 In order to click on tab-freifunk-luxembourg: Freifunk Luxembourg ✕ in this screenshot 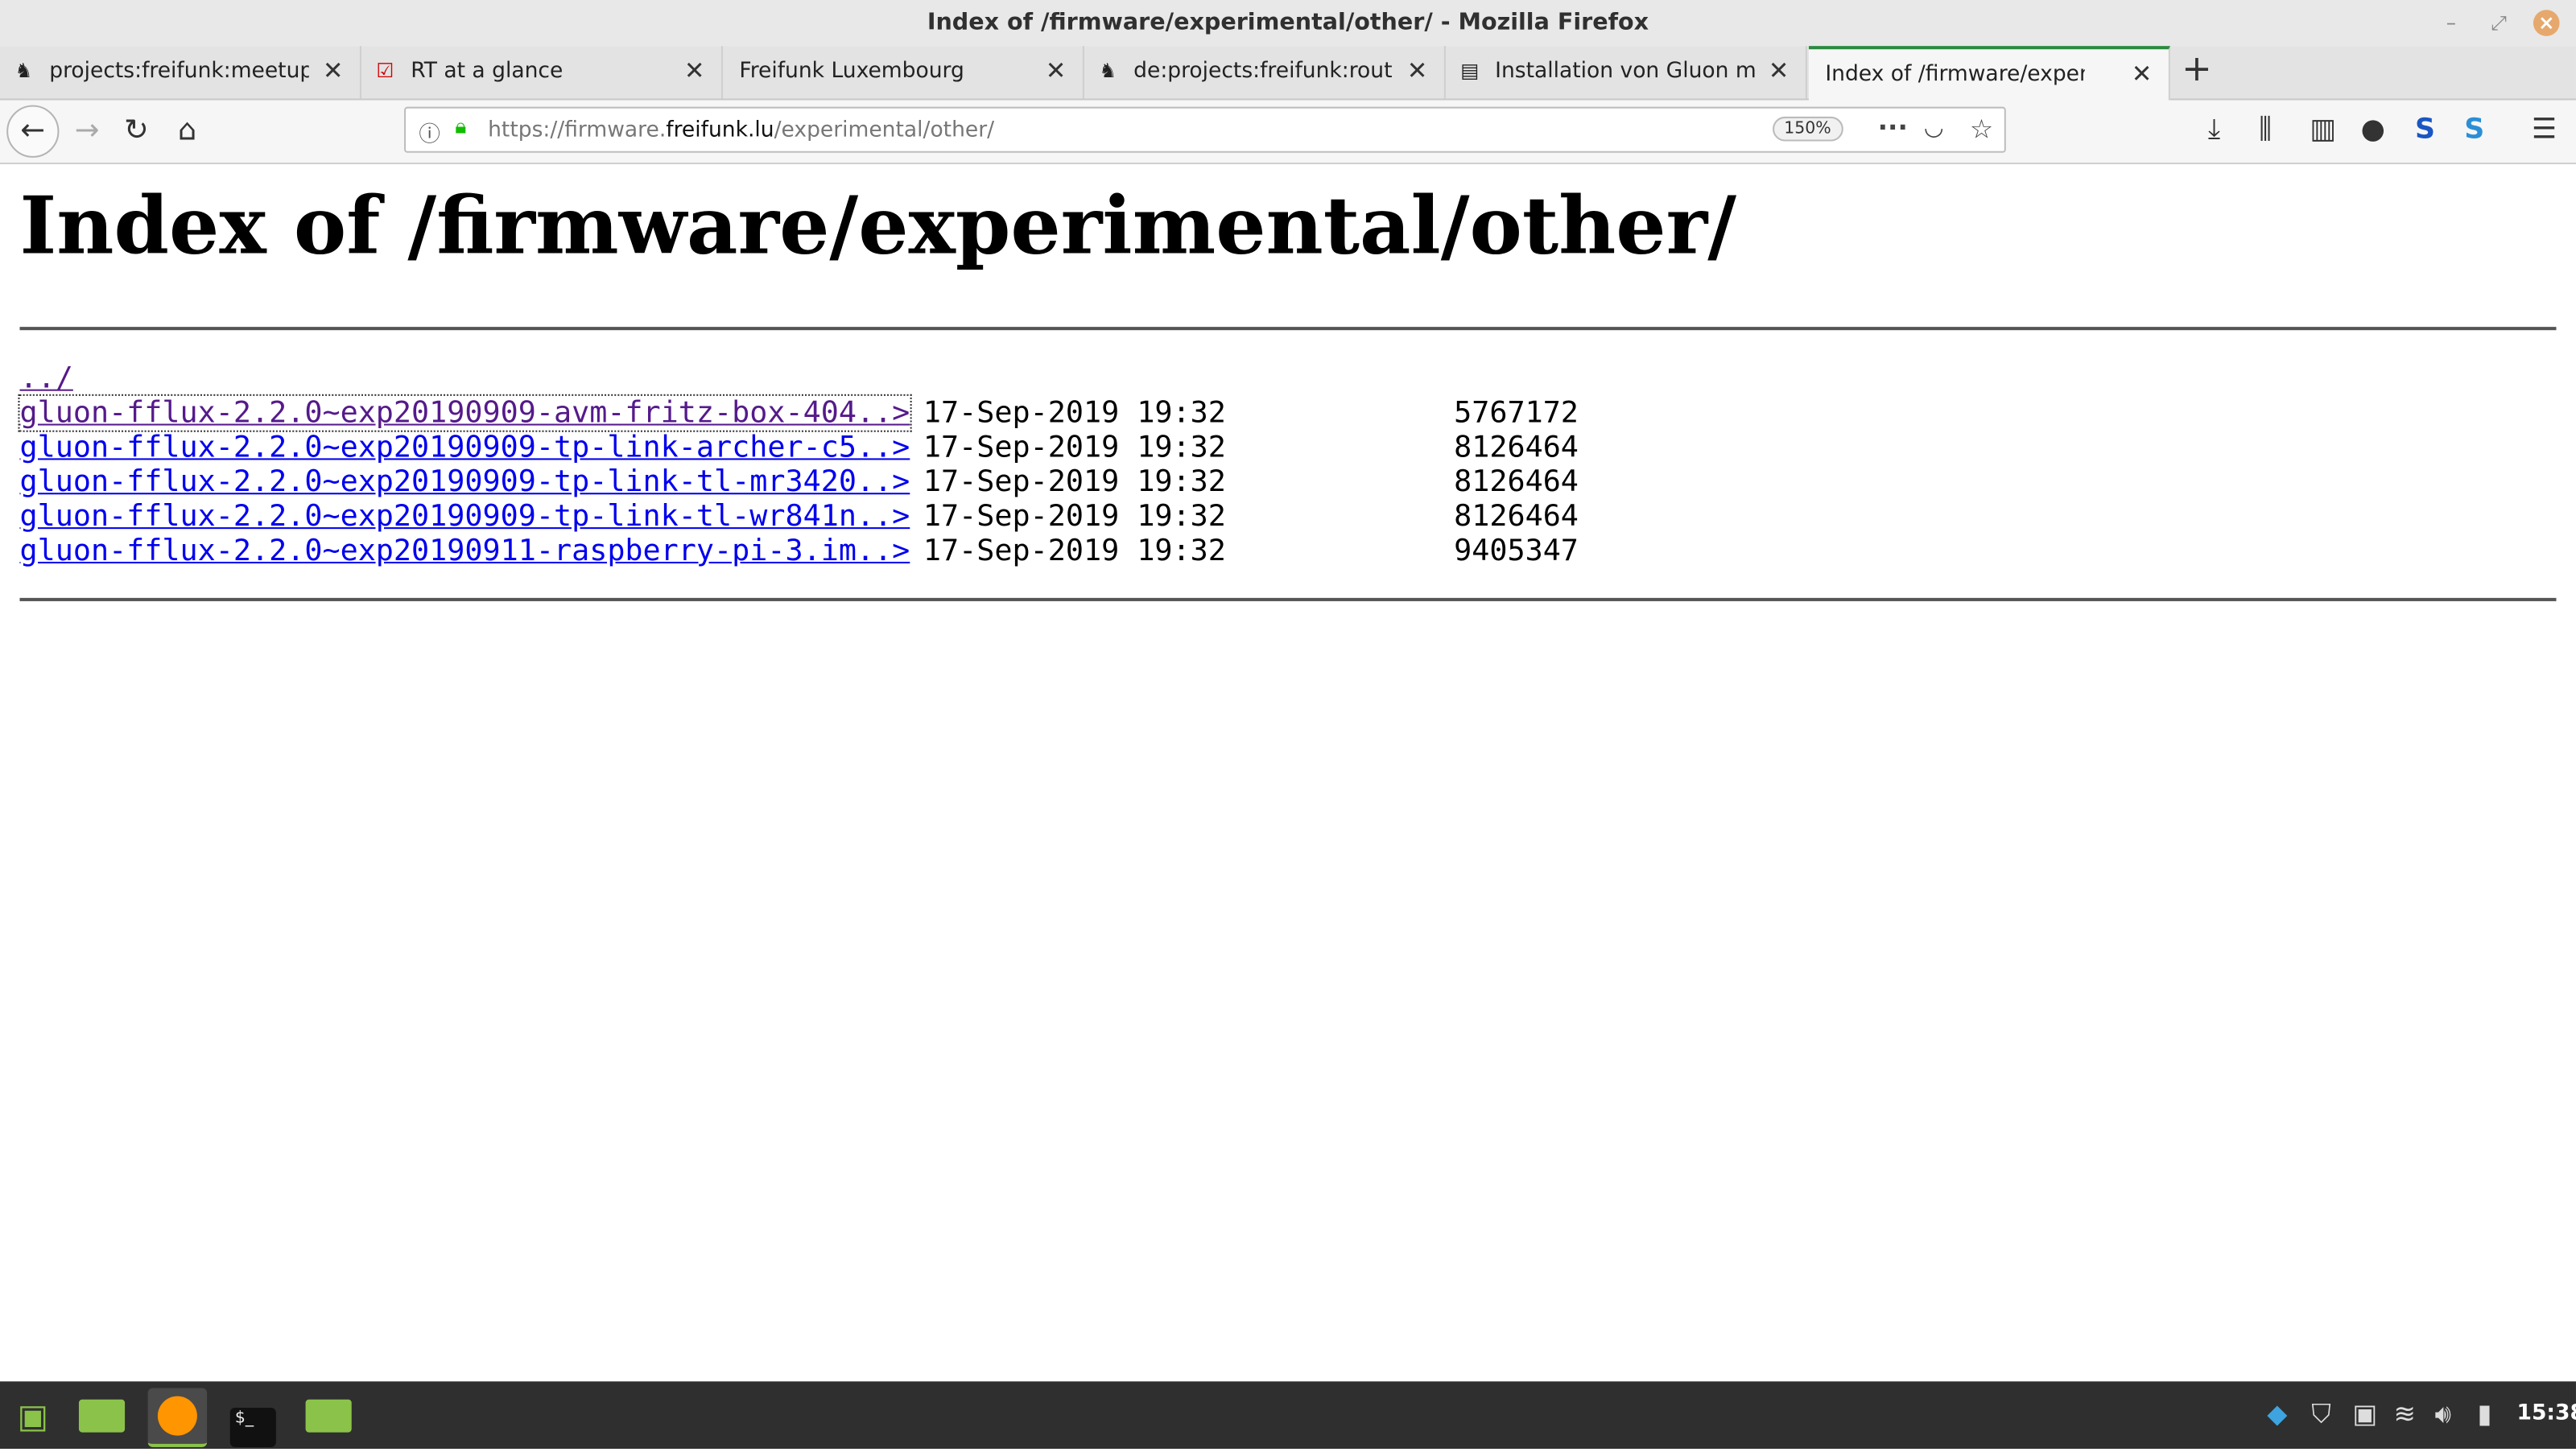, I will do `click(903, 72)`.